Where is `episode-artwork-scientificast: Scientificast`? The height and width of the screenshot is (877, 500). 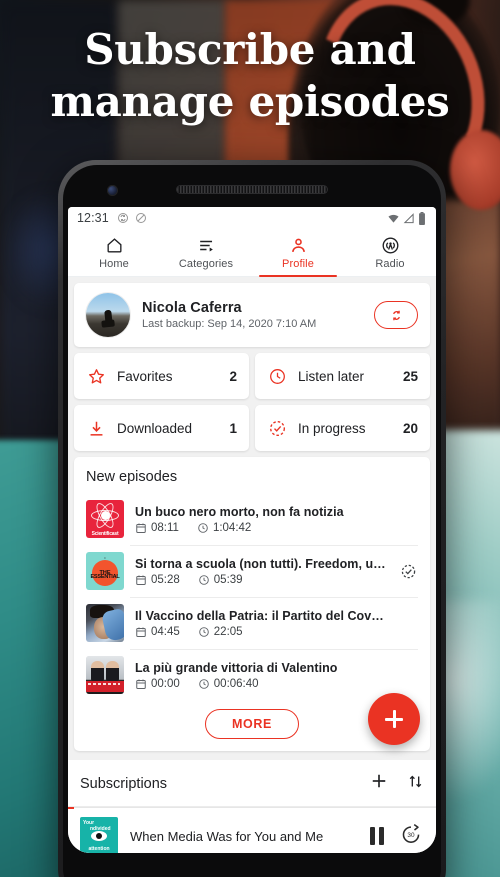 episode-artwork-scientificast: Scientificast is located at coordinates (105, 519).